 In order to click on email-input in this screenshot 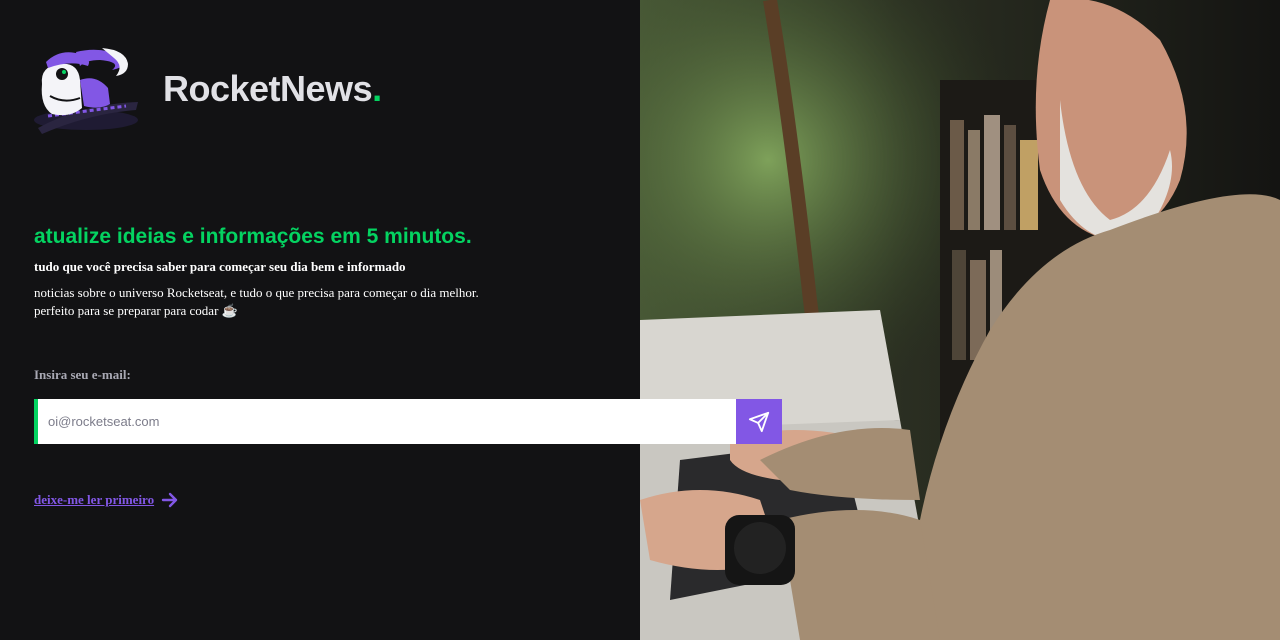, I will do `click(387, 421)`.